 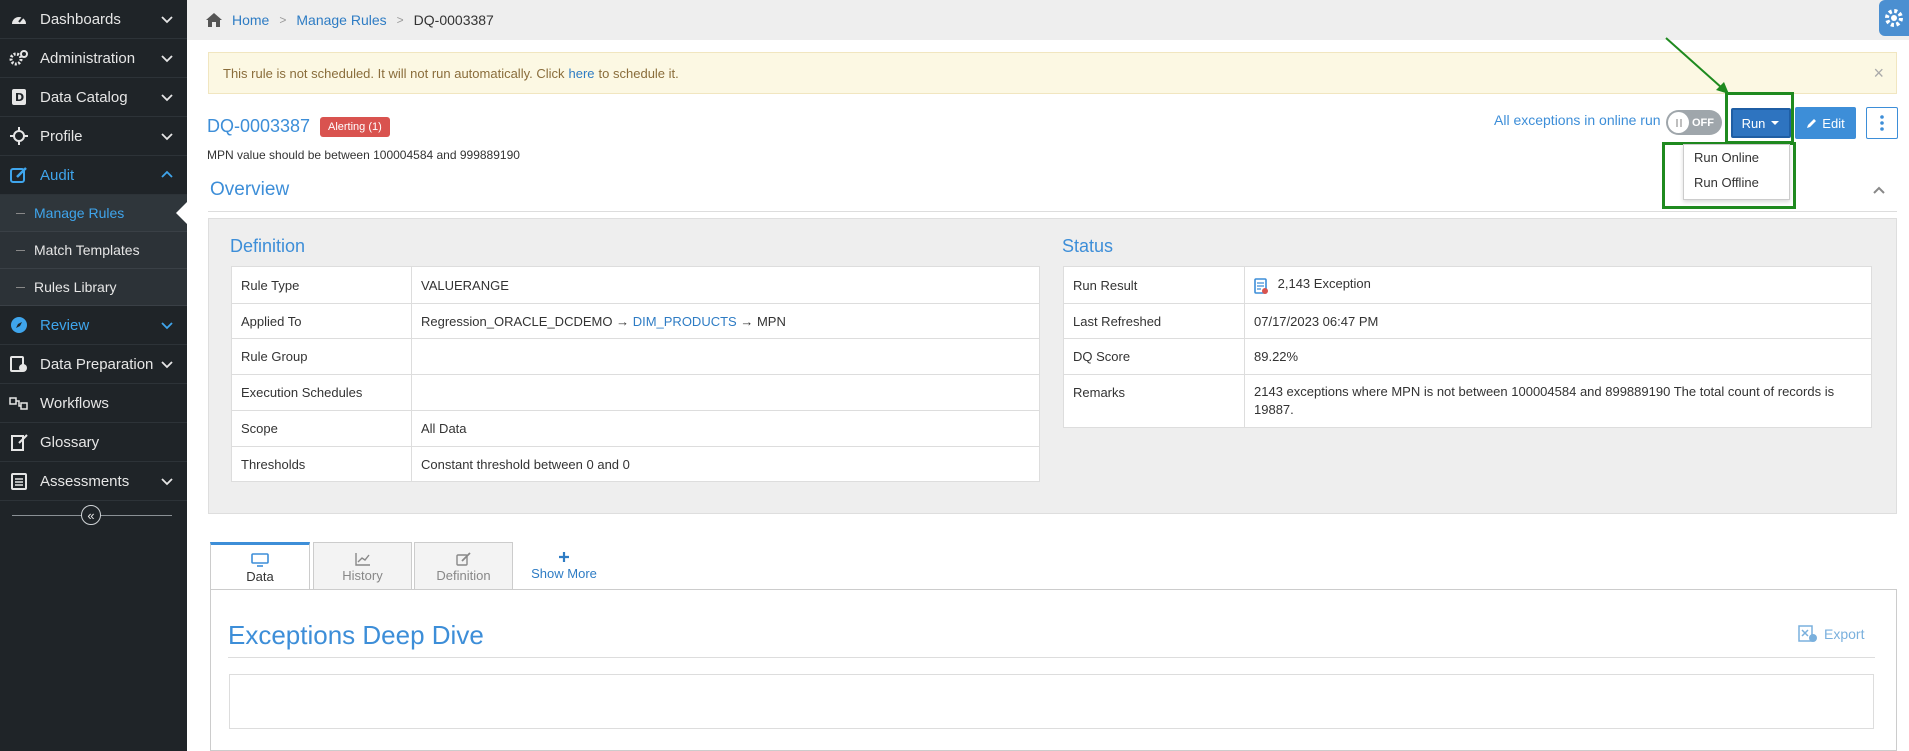 What do you see at coordinates (19, 136) in the screenshot?
I see `crosshair-icon` at bounding box center [19, 136].